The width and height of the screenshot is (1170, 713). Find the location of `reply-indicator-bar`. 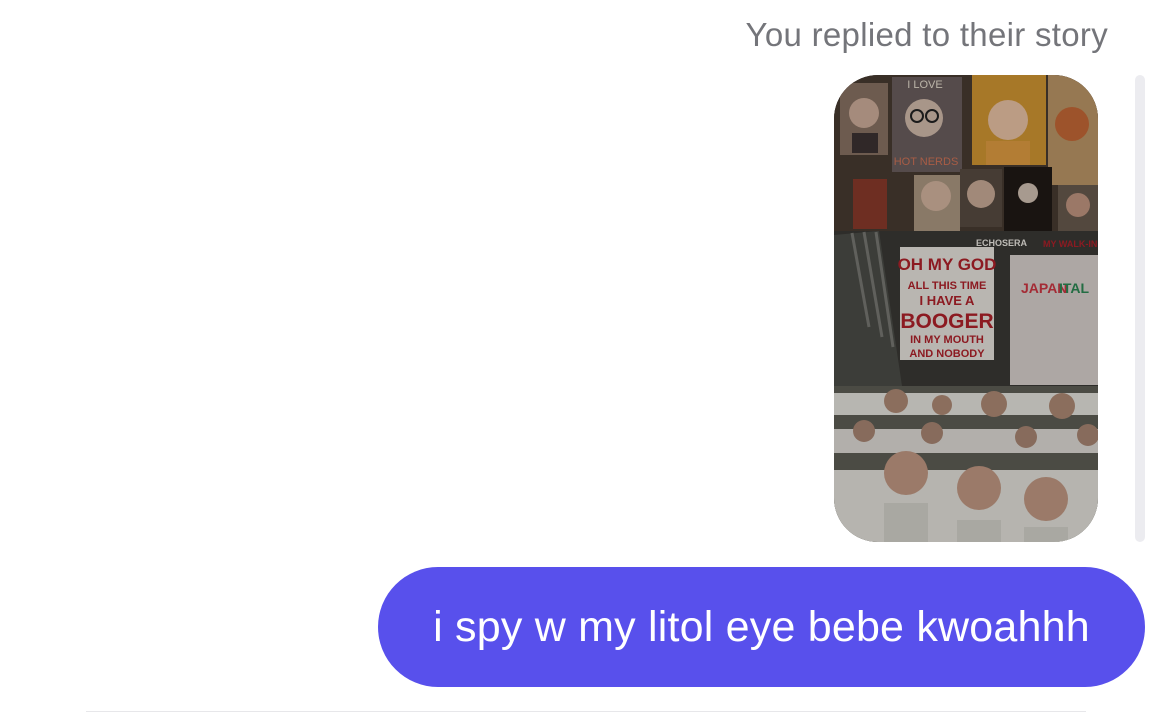

reply-indicator-bar is located at coordinates (1140, 308).